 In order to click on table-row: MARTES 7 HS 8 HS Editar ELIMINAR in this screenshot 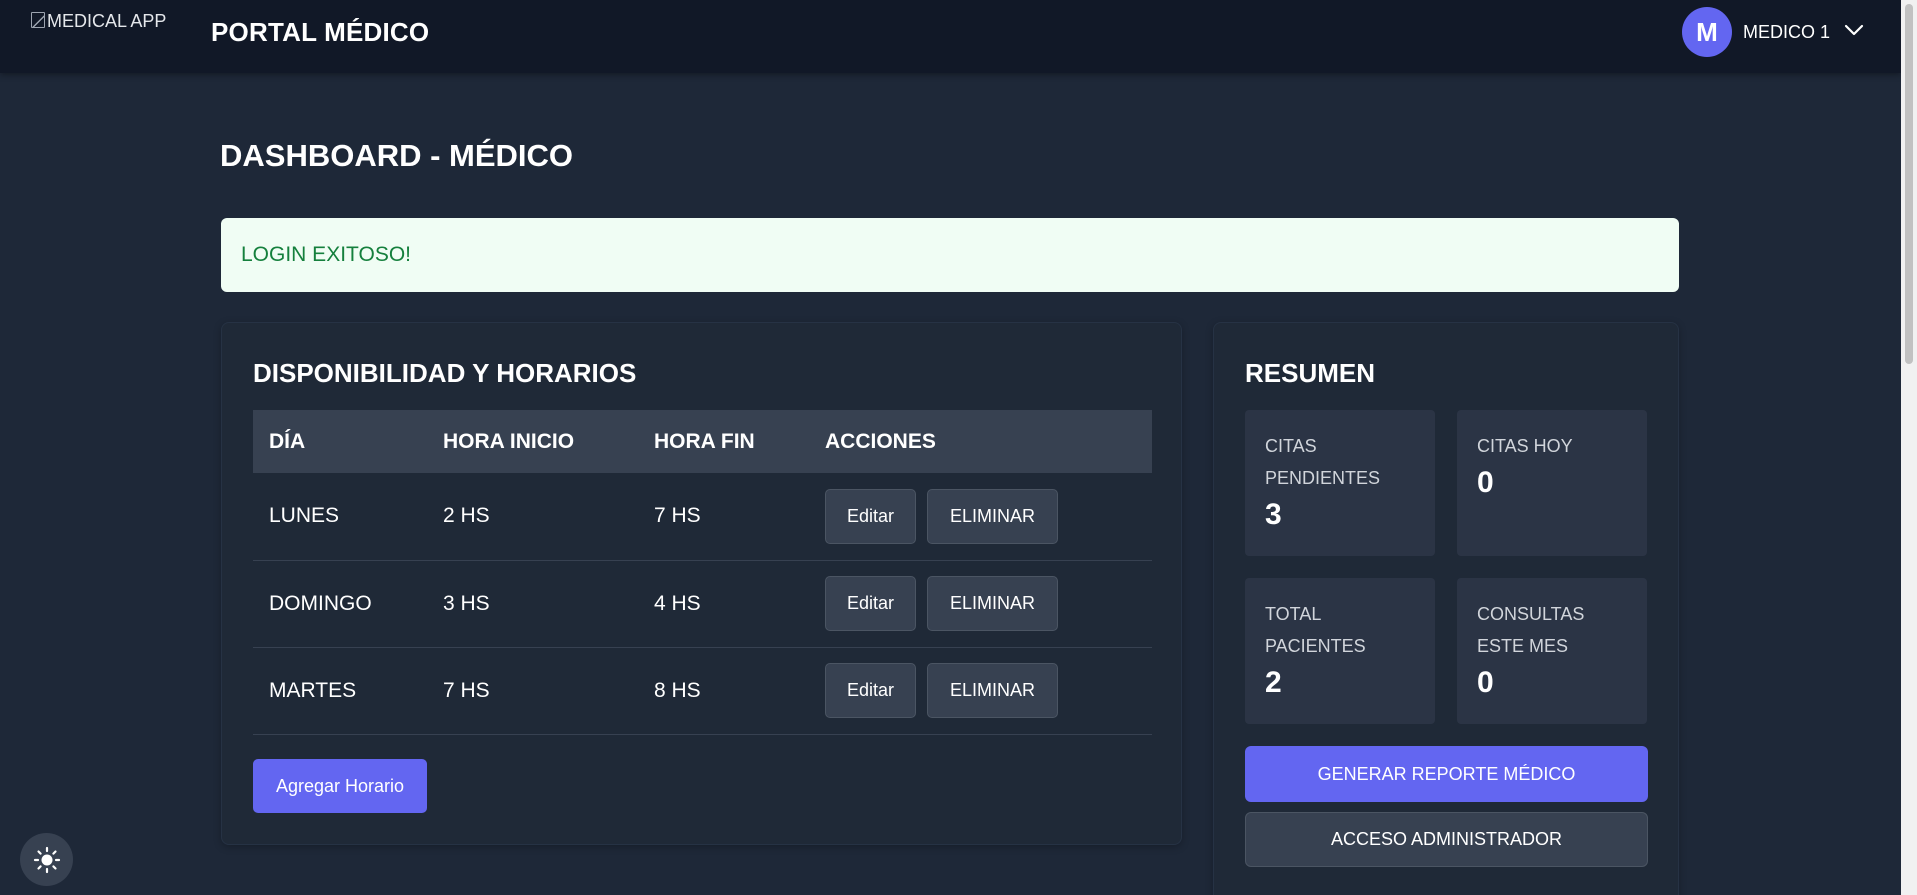, I will do `click(702, 691)`.